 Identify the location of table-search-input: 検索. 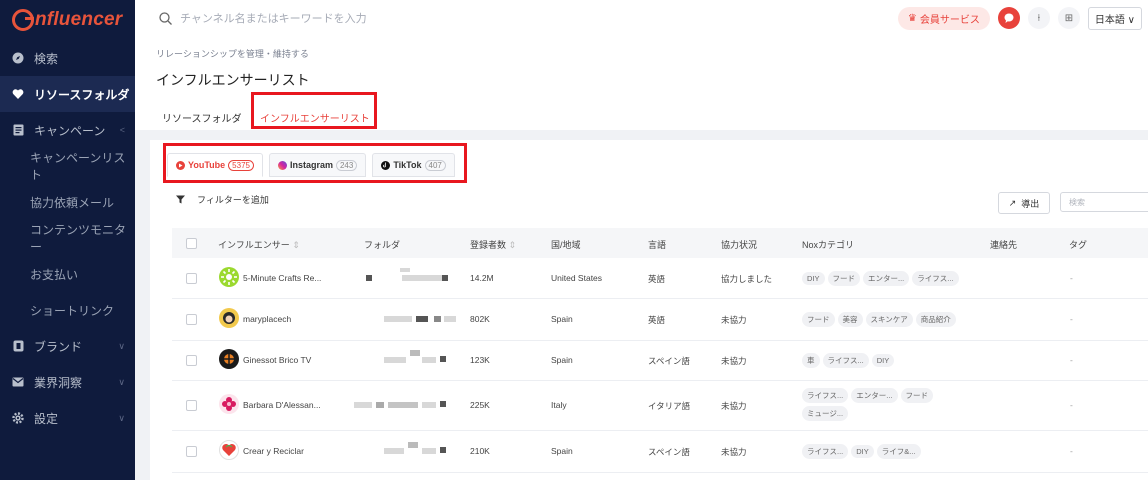
(1104, 202).